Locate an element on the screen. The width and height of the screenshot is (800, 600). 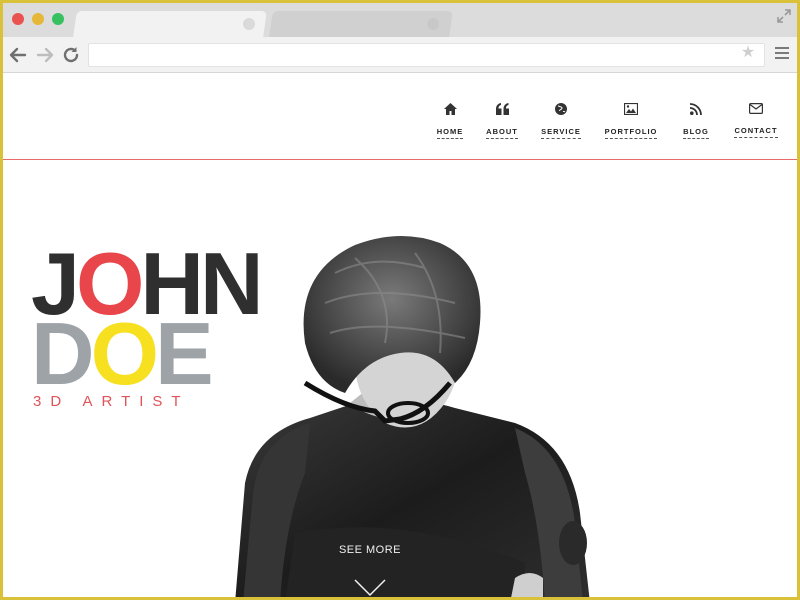
see-more-link: SEE MORE is located at coordinates (370, 550).